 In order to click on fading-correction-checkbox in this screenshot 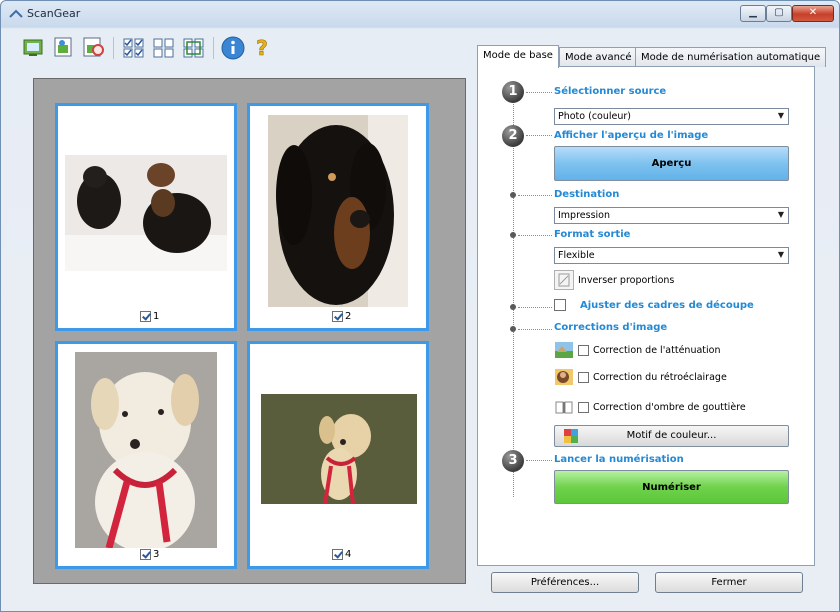, I will do `click(583, 350)`.